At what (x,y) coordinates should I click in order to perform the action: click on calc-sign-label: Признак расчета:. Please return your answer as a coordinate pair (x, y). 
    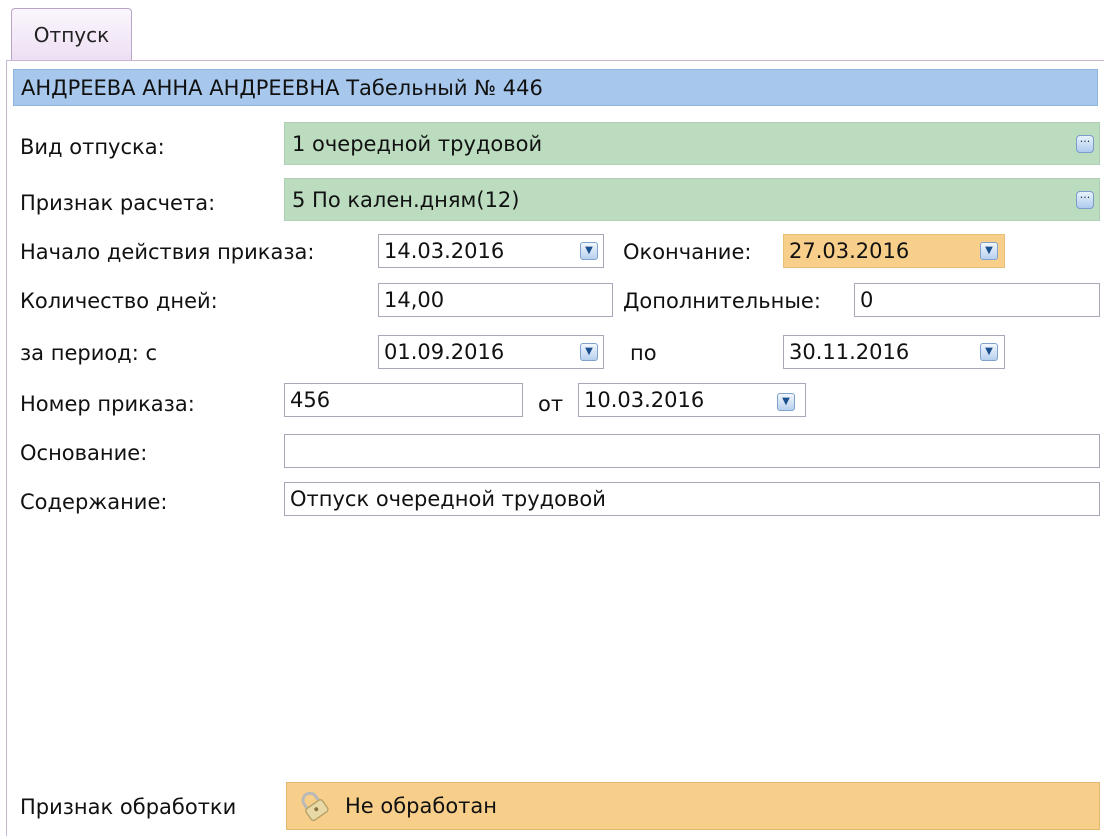
    Looking at the image, I should click on (118, 203).